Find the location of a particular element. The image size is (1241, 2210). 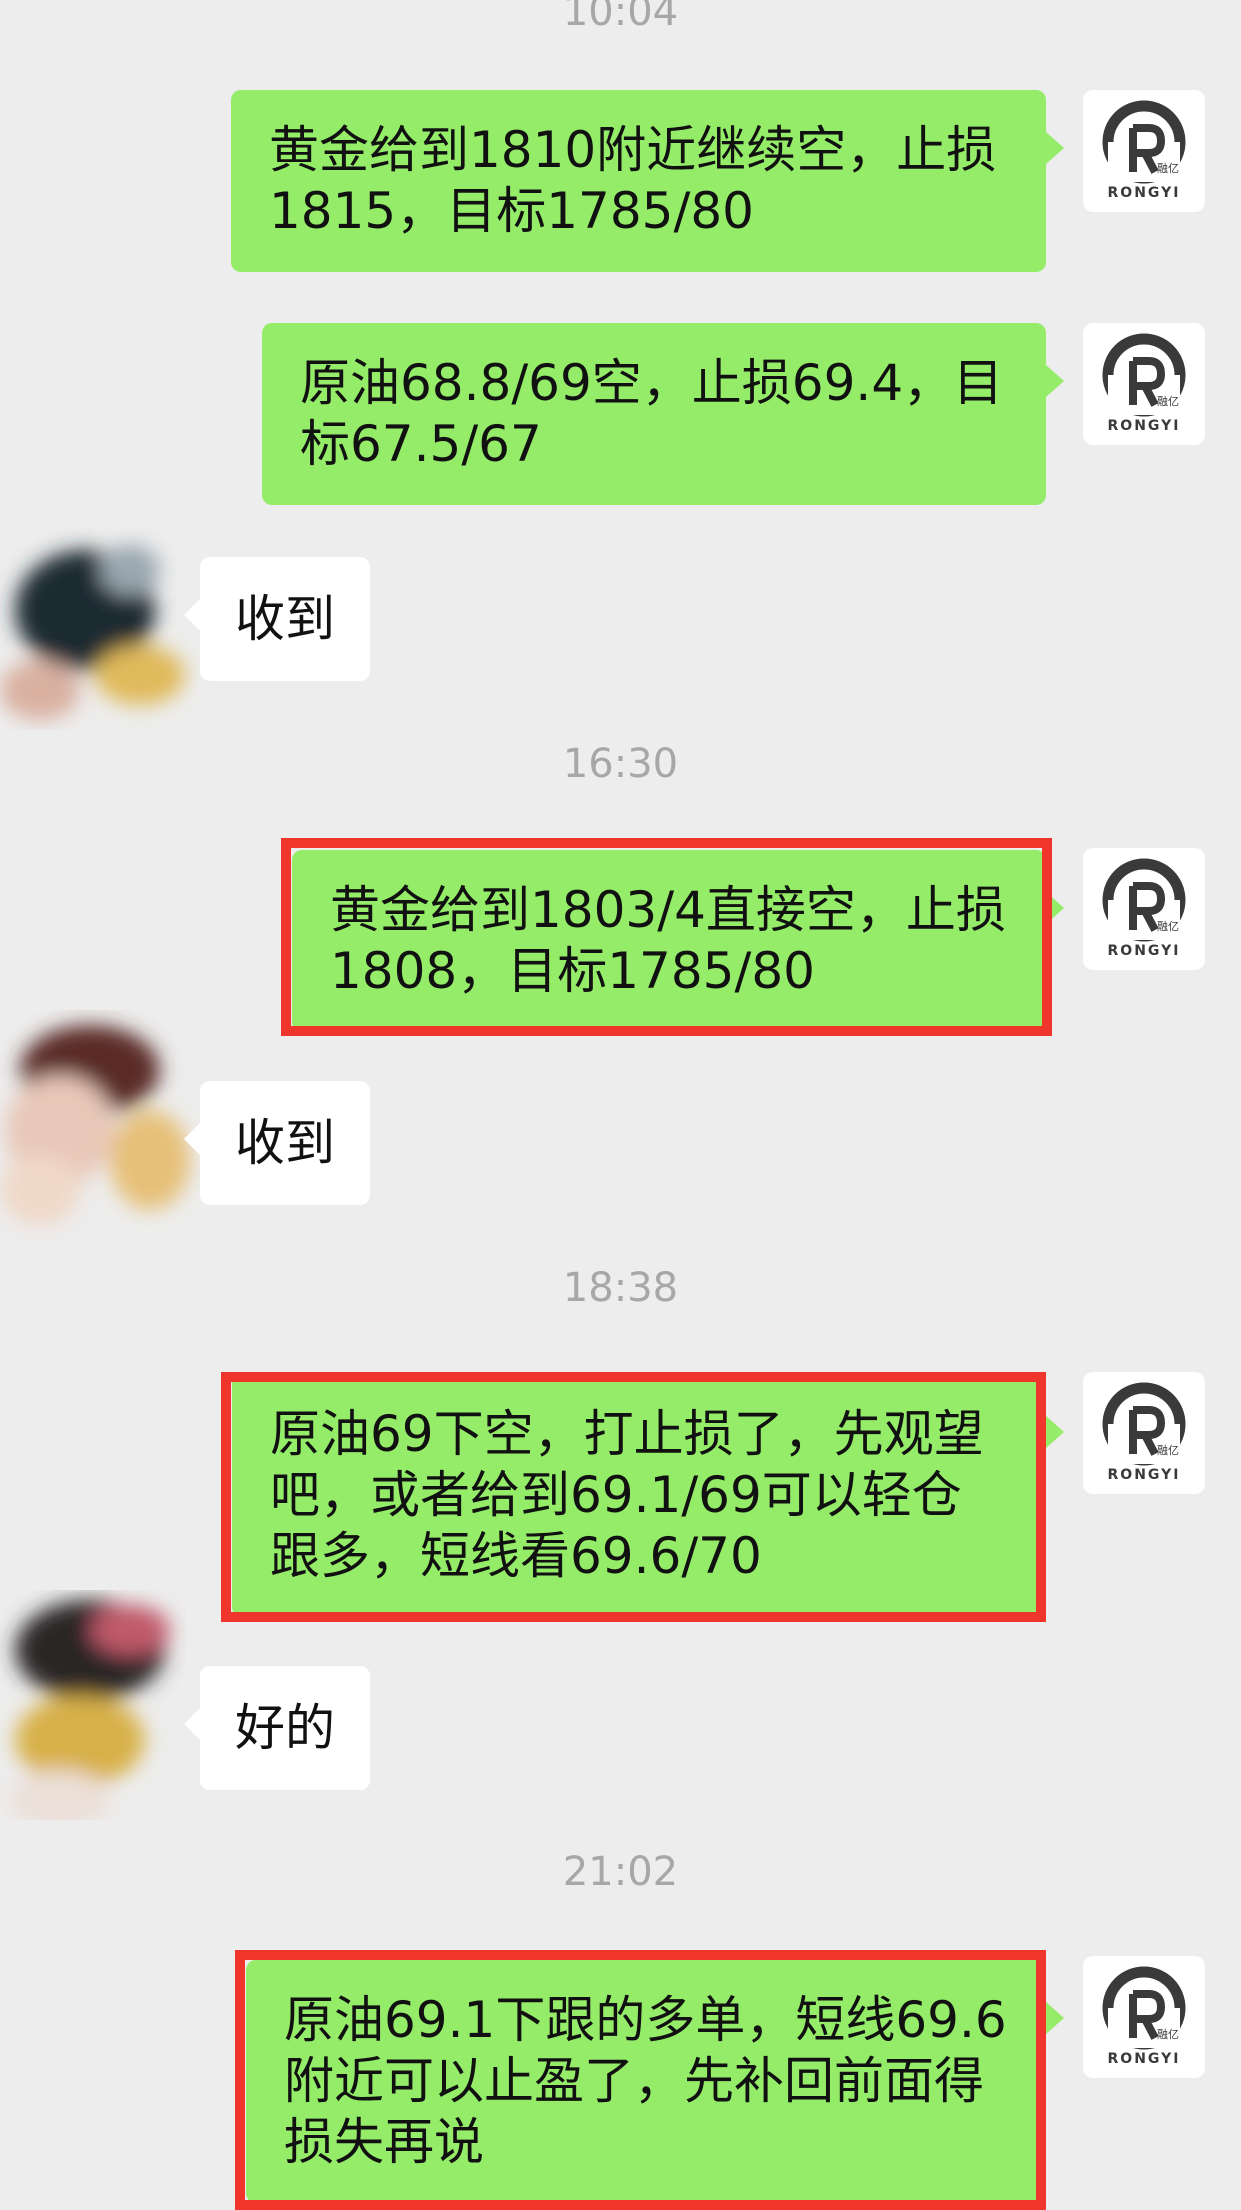

message-text: 好的 is located at coordinates (285, 1728).